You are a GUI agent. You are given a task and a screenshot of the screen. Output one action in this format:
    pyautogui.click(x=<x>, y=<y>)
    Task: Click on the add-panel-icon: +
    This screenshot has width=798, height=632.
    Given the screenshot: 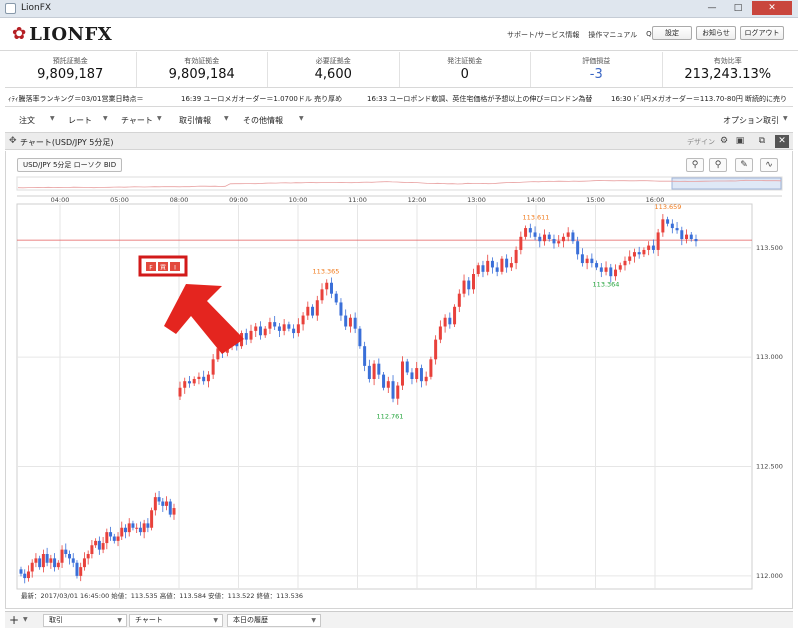 What is the action you would take?
    pyautogui.click(x=14, y=620)
    